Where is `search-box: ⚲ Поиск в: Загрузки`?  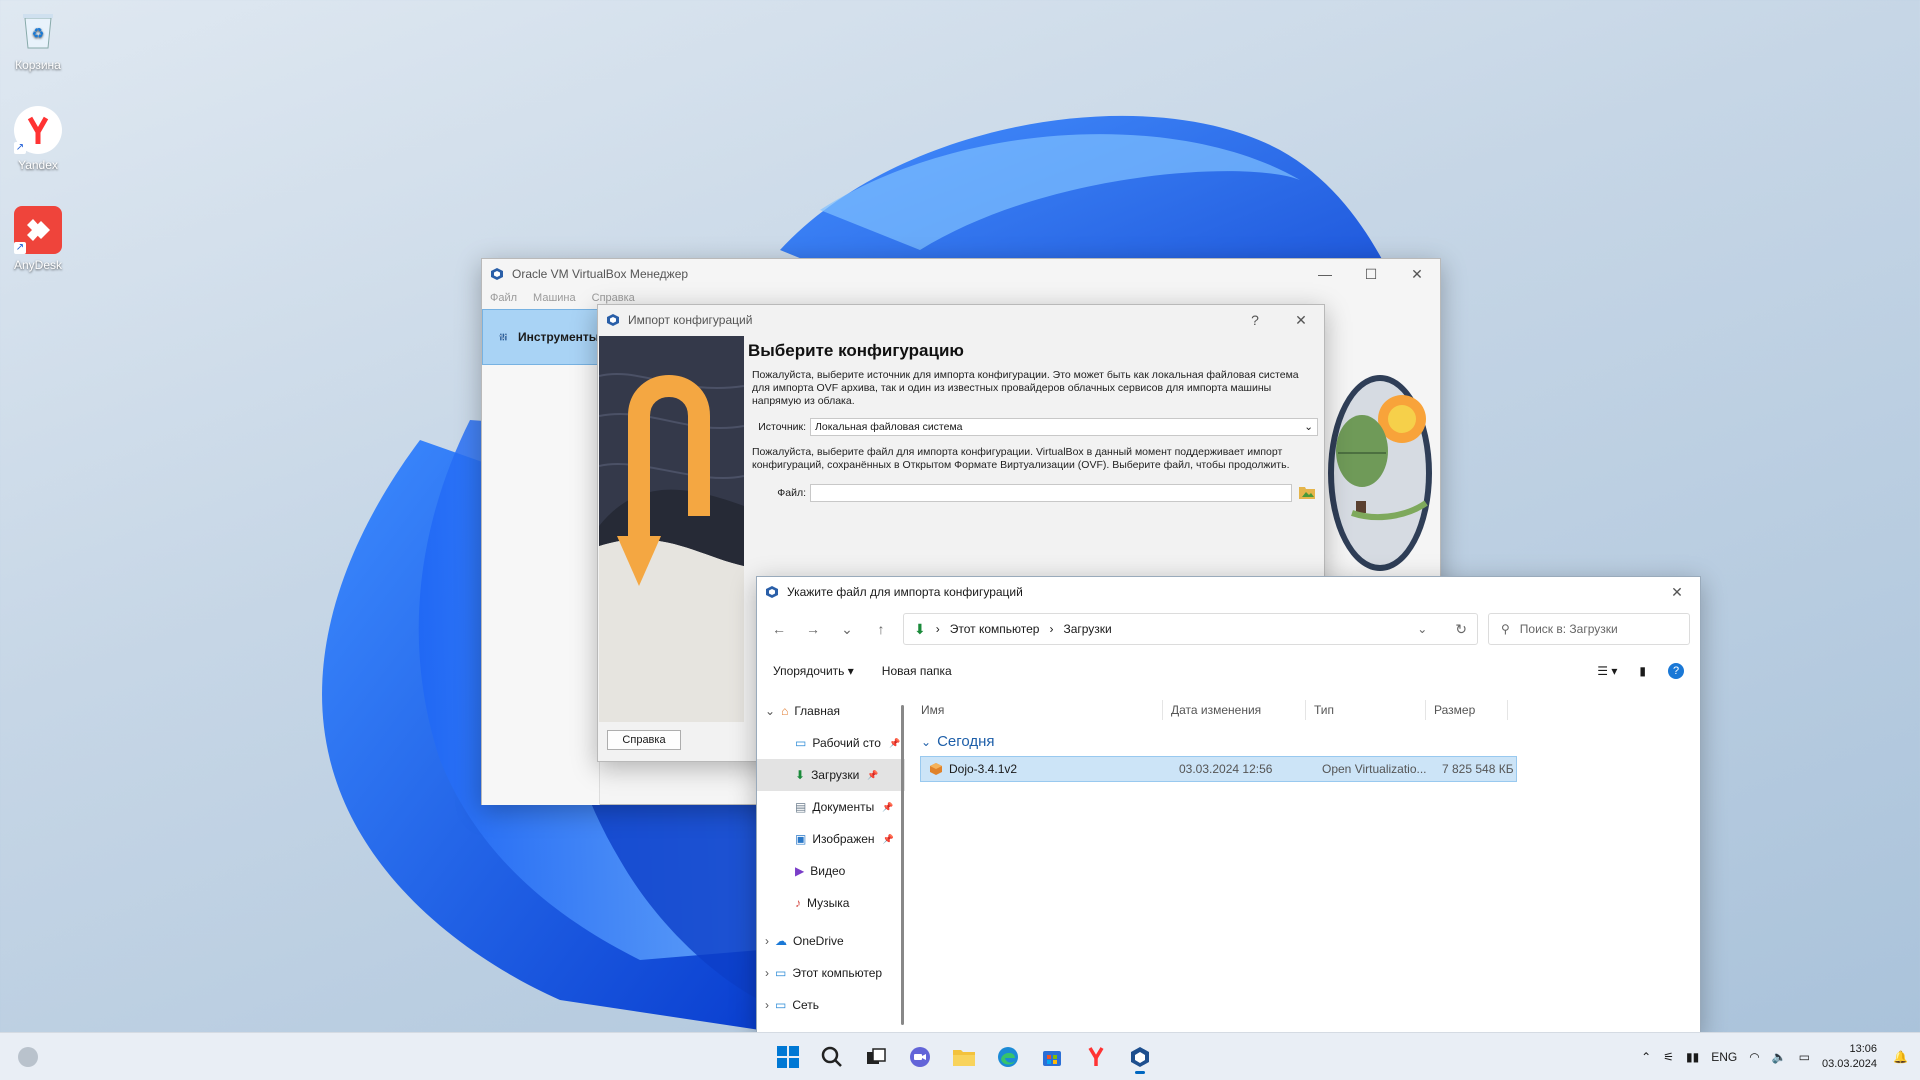 search-box: ⚲ Поиск в: Загрузки is located at coordinates (1589, 629).